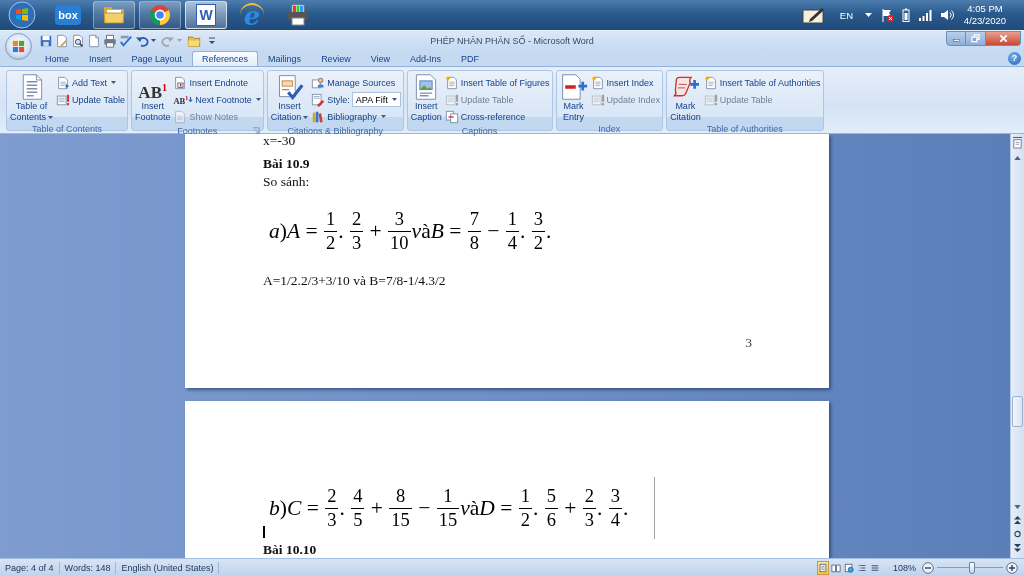 The width and height of the screenshot is (1024, 576). I want to click on app-logo: W, so click(206, 15).